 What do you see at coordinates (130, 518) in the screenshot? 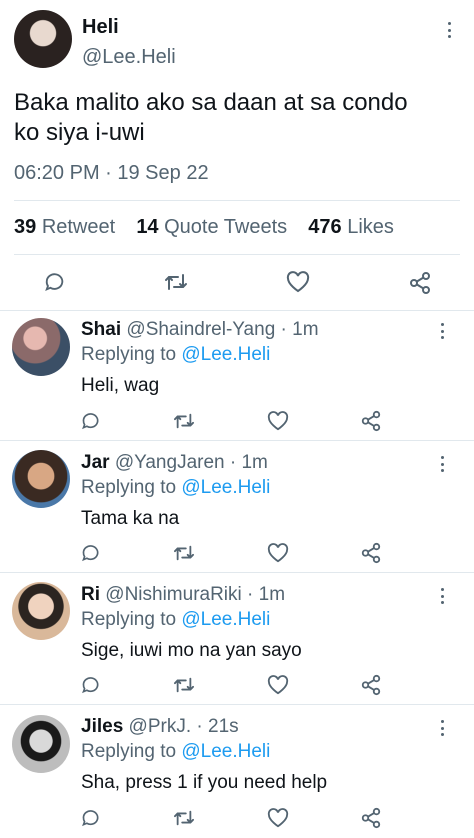
I see `reply-text: Tama ka na` at bounding box center [130, 518].